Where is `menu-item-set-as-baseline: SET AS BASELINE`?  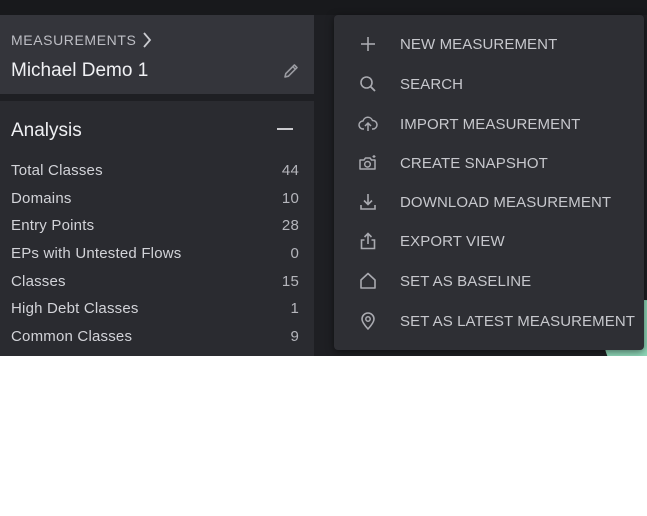
menu-item-set-as-baseline: SET AS BASELINE is located at coordinates (489, 281).